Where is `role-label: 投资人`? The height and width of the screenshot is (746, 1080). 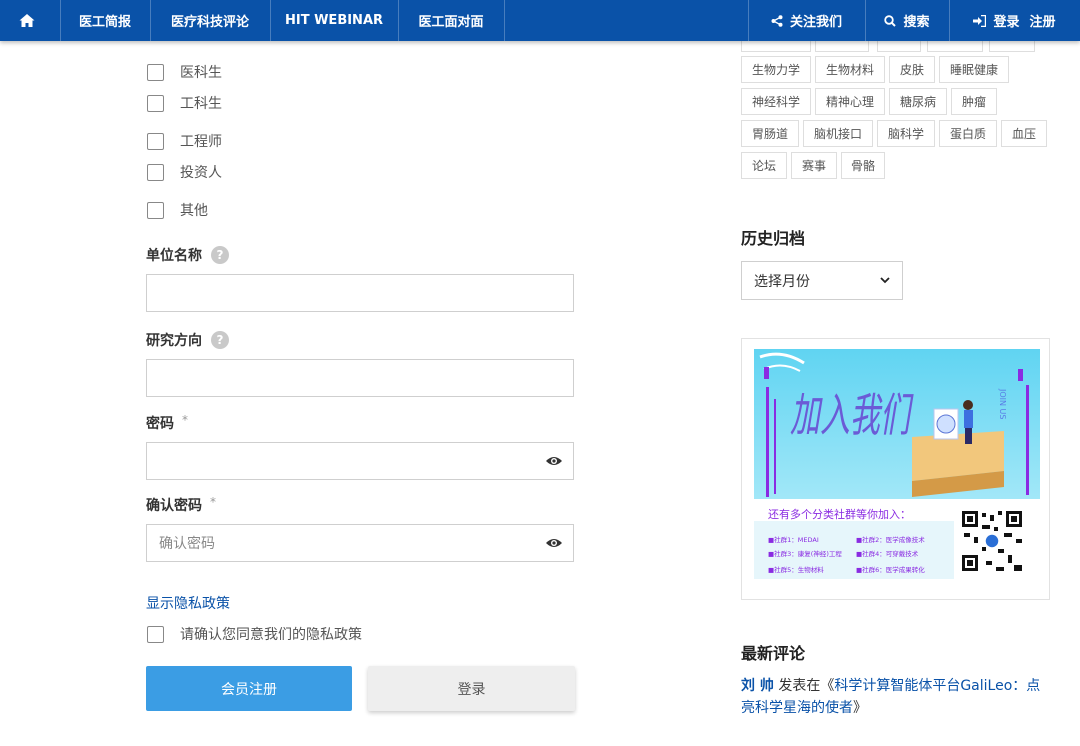 role-label: 投资人 is located at coordinates (201, 173).